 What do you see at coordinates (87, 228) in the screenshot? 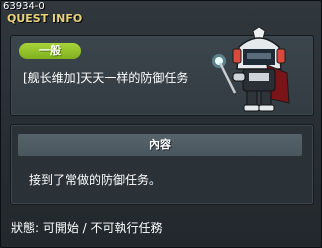
I see `quest-status-text: 狀態: 可開始 / 不可執行任務` at bounding box center [87, 228].